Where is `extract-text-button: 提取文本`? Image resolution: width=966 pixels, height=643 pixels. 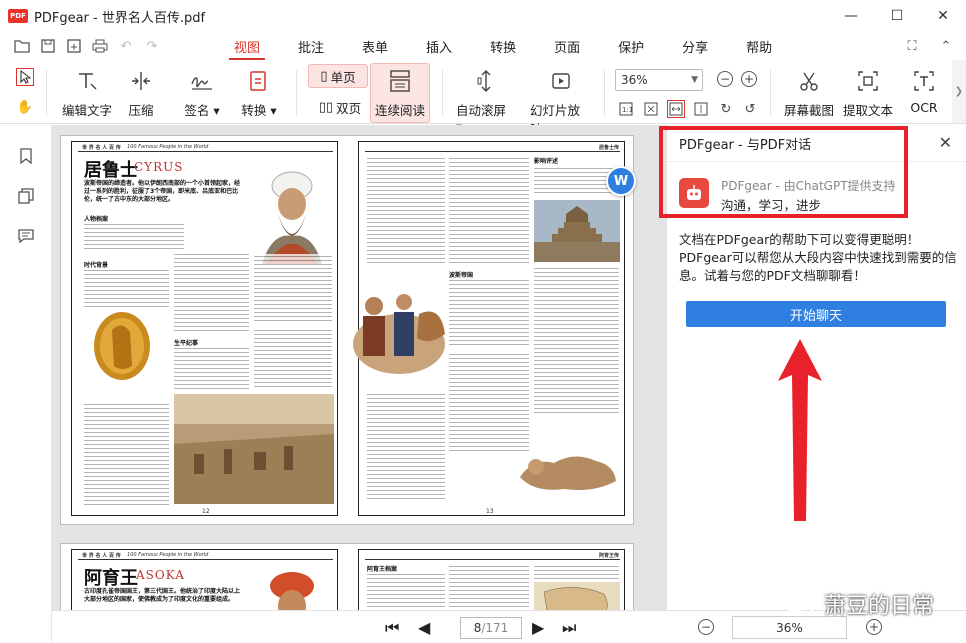 extract-text-button: 提取文本 is located at coordinates (868, 93).